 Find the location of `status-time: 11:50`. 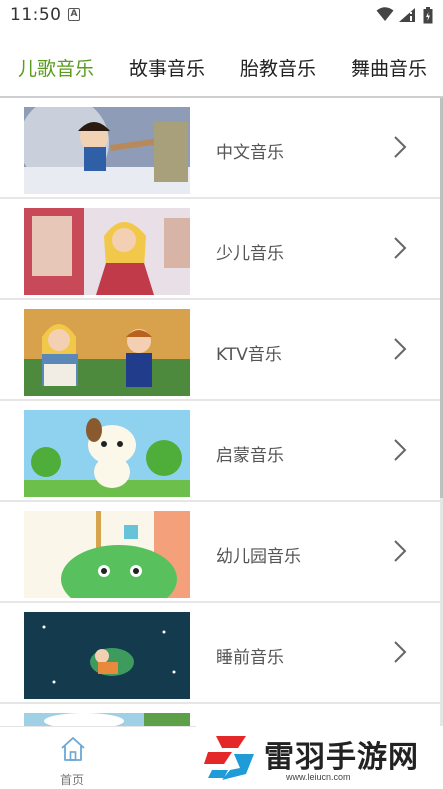

status-time: 11:50 is located at coordinates (36, 15).